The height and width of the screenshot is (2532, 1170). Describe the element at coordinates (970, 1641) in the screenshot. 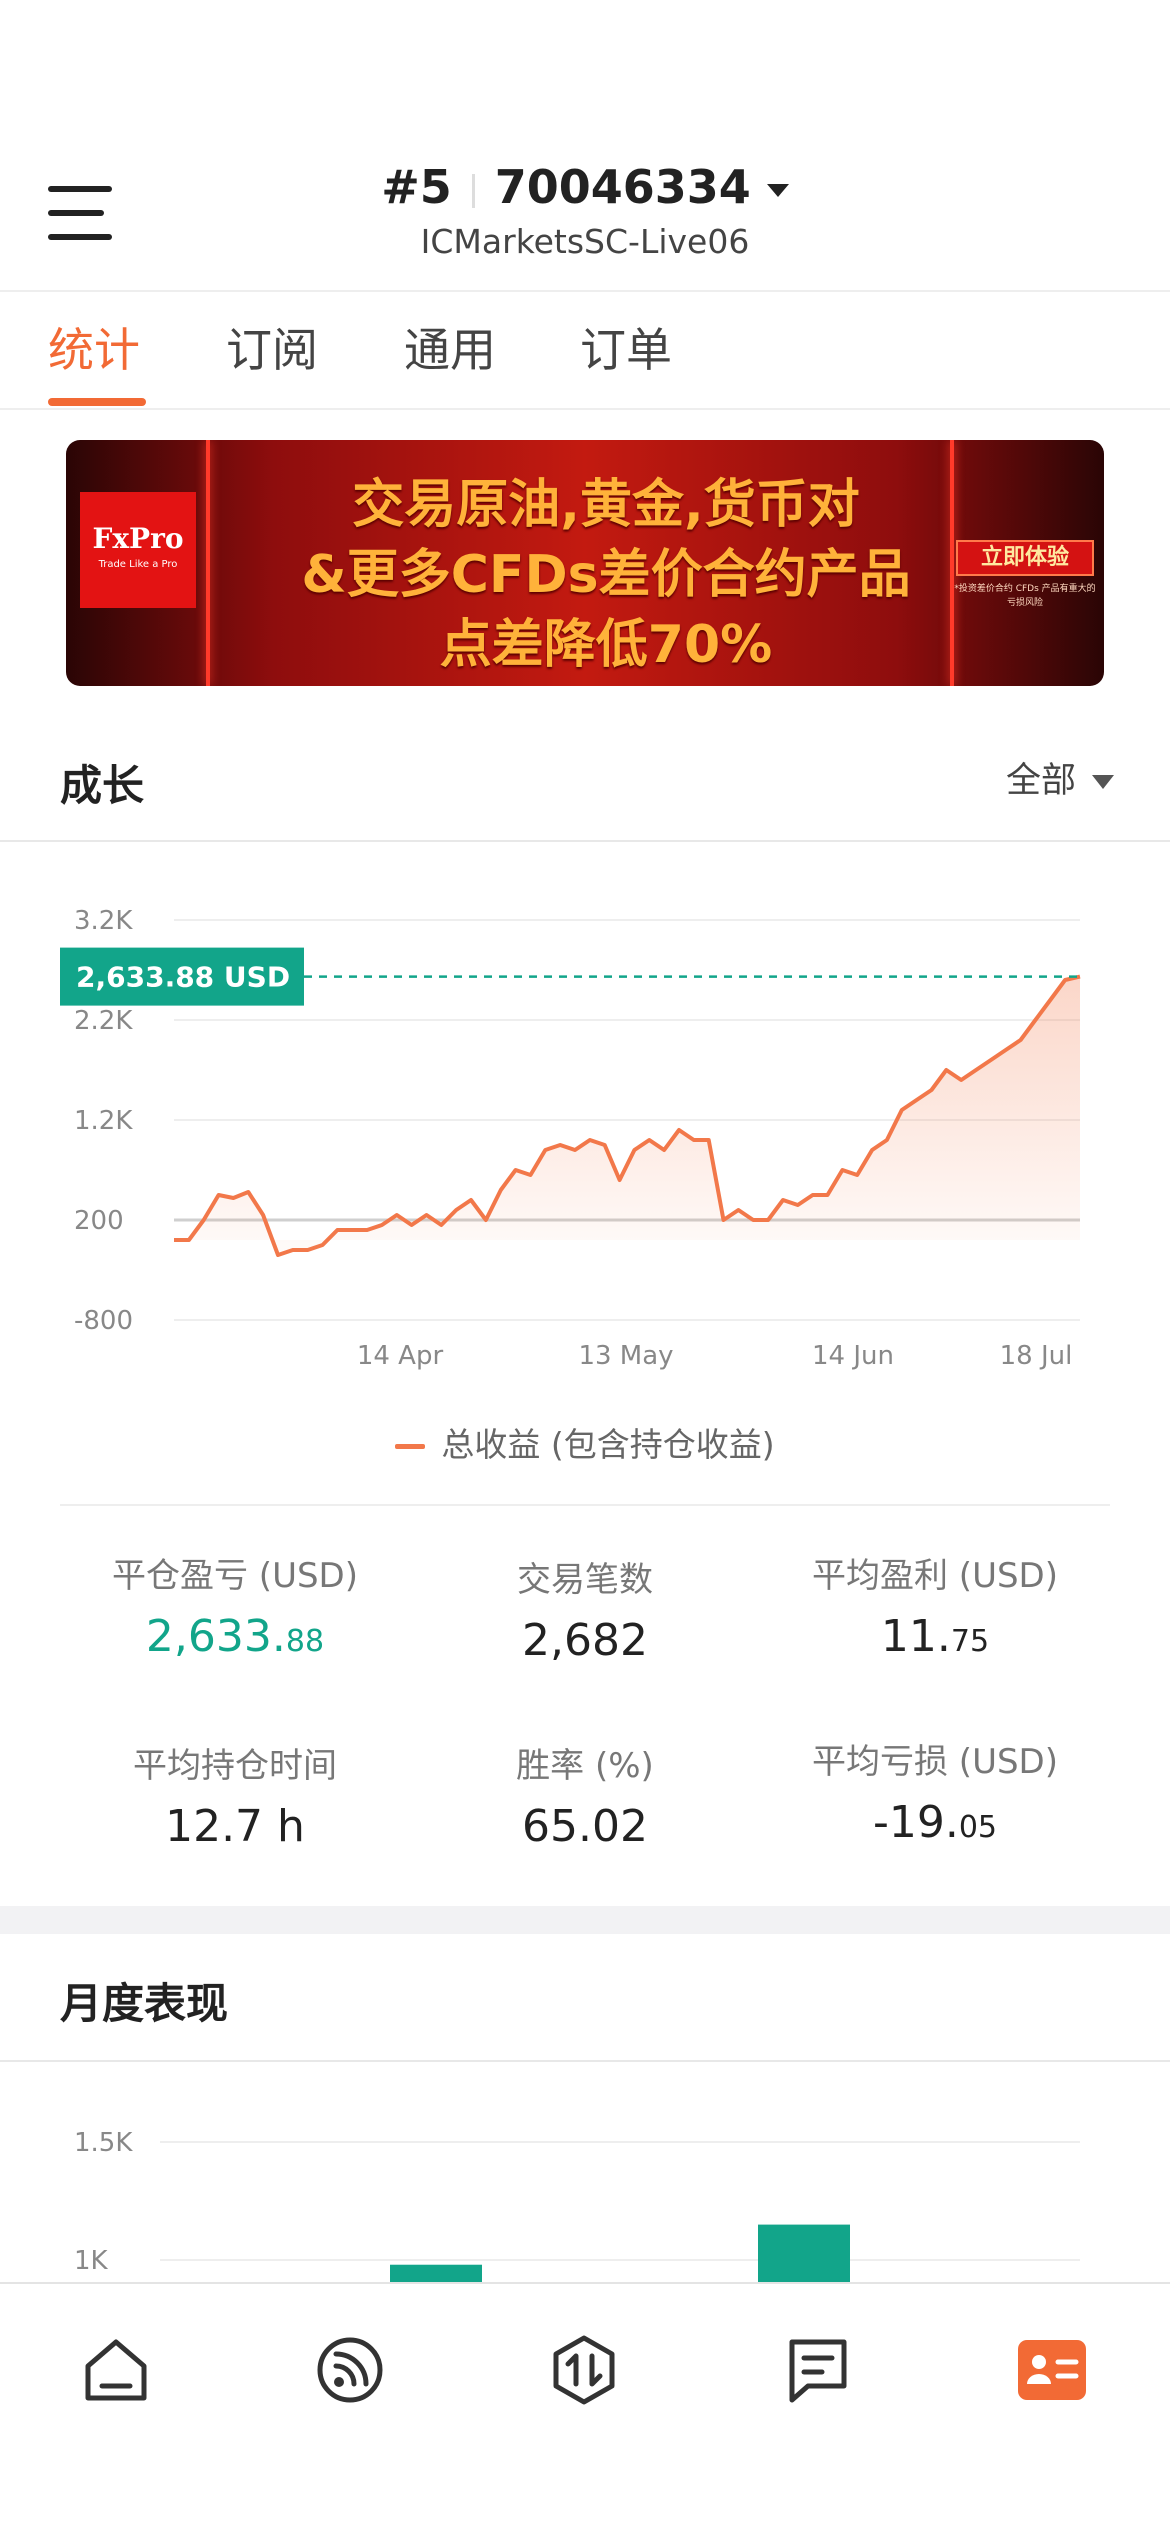

I see `stat-dec: 75` at that location.